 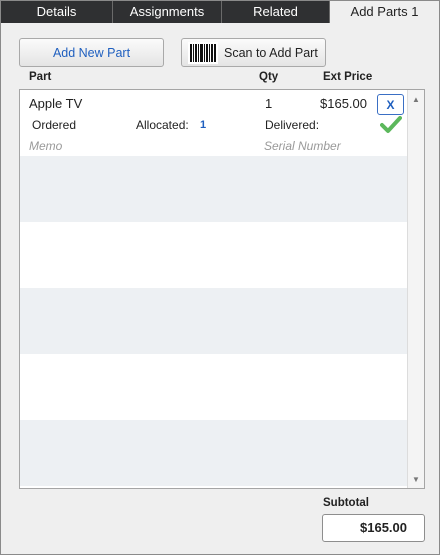 I want to click on serial-number-field: Serial Number, so click(x=302, y=146).